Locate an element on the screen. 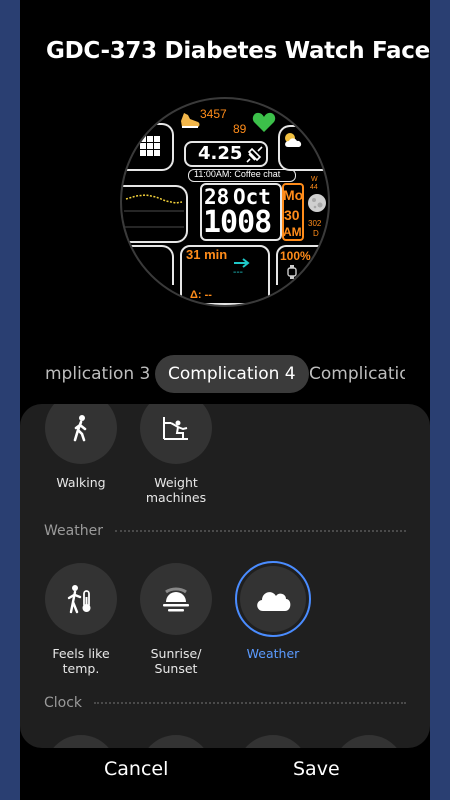  heart-icon is located at coordinates (264, 122).